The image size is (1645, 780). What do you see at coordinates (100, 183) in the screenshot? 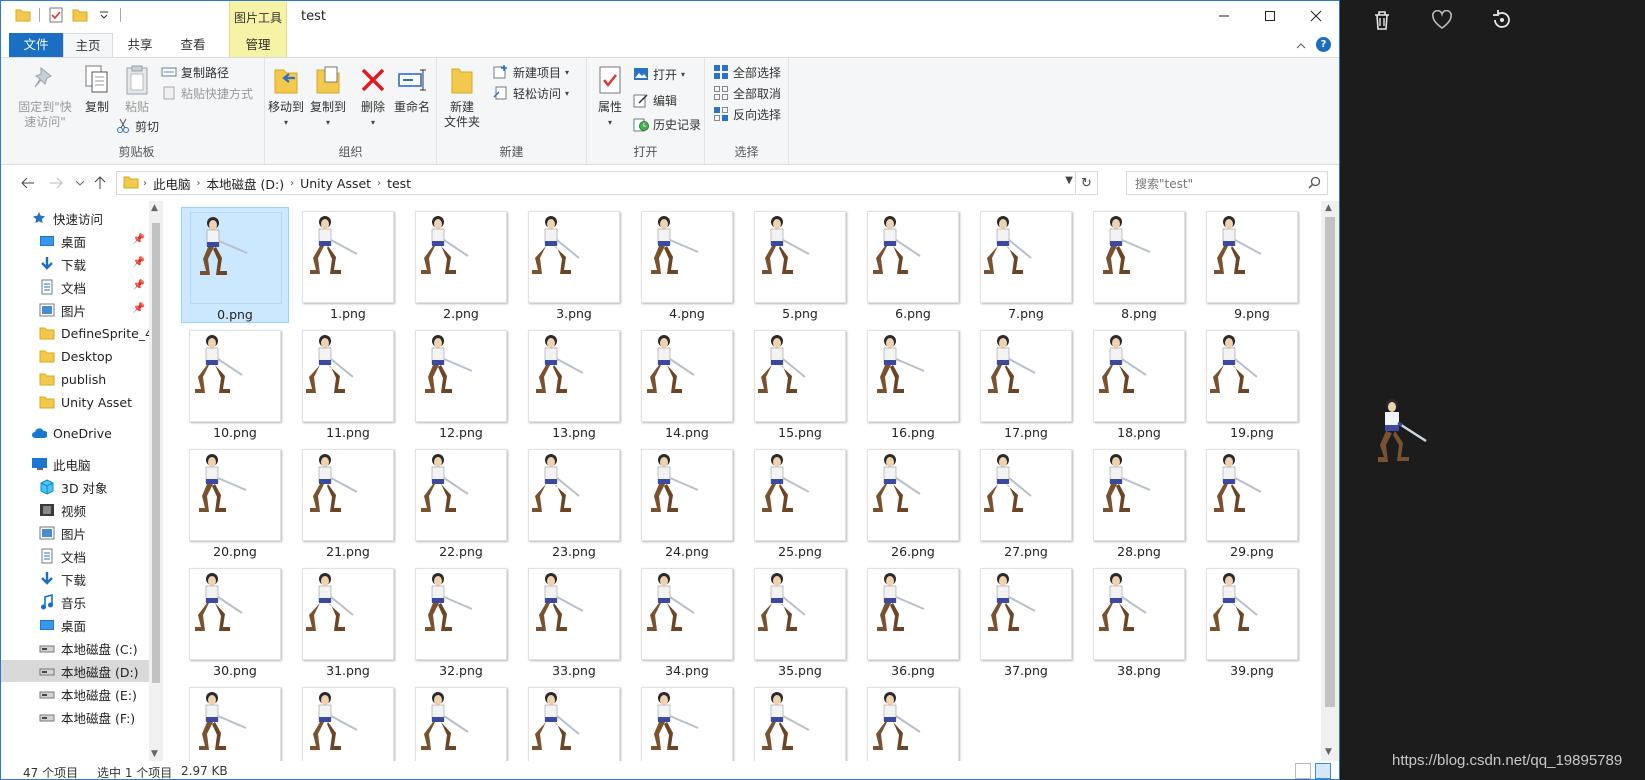
I see `up-button` at bounding box center [100, 183].